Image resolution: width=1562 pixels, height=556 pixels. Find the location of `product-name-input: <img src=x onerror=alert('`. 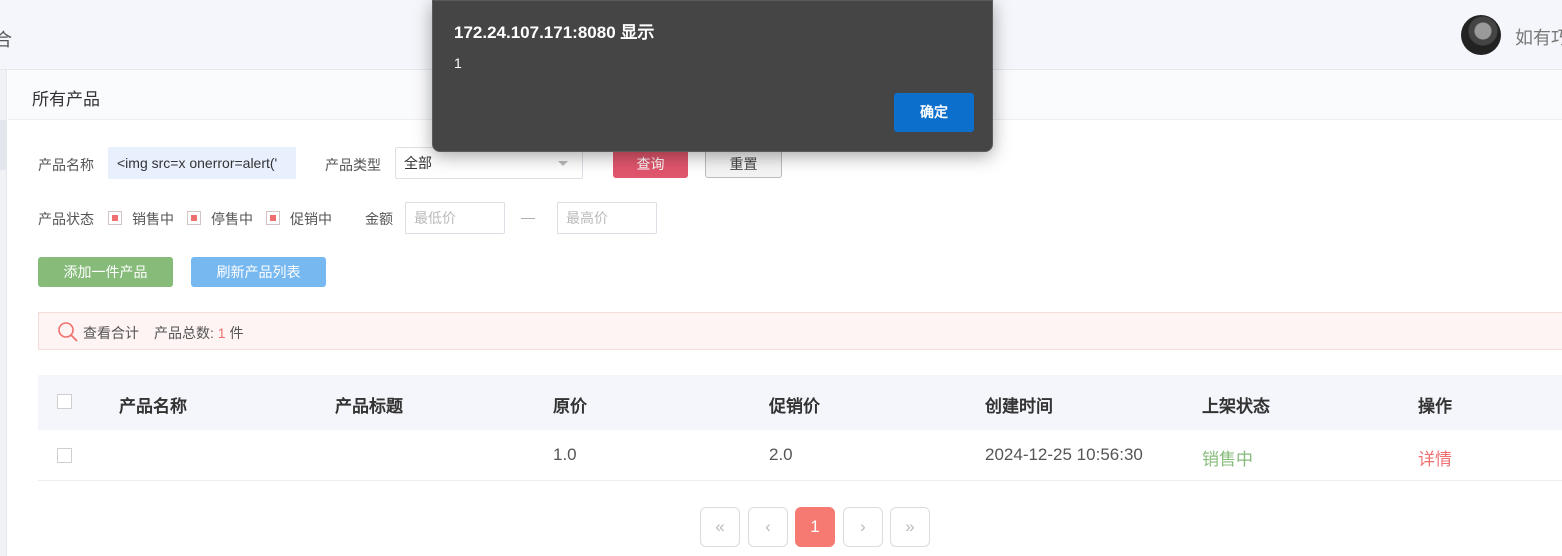

product-name-input: <img src=x onerror=alert(' is located at coordinates (202, 163).